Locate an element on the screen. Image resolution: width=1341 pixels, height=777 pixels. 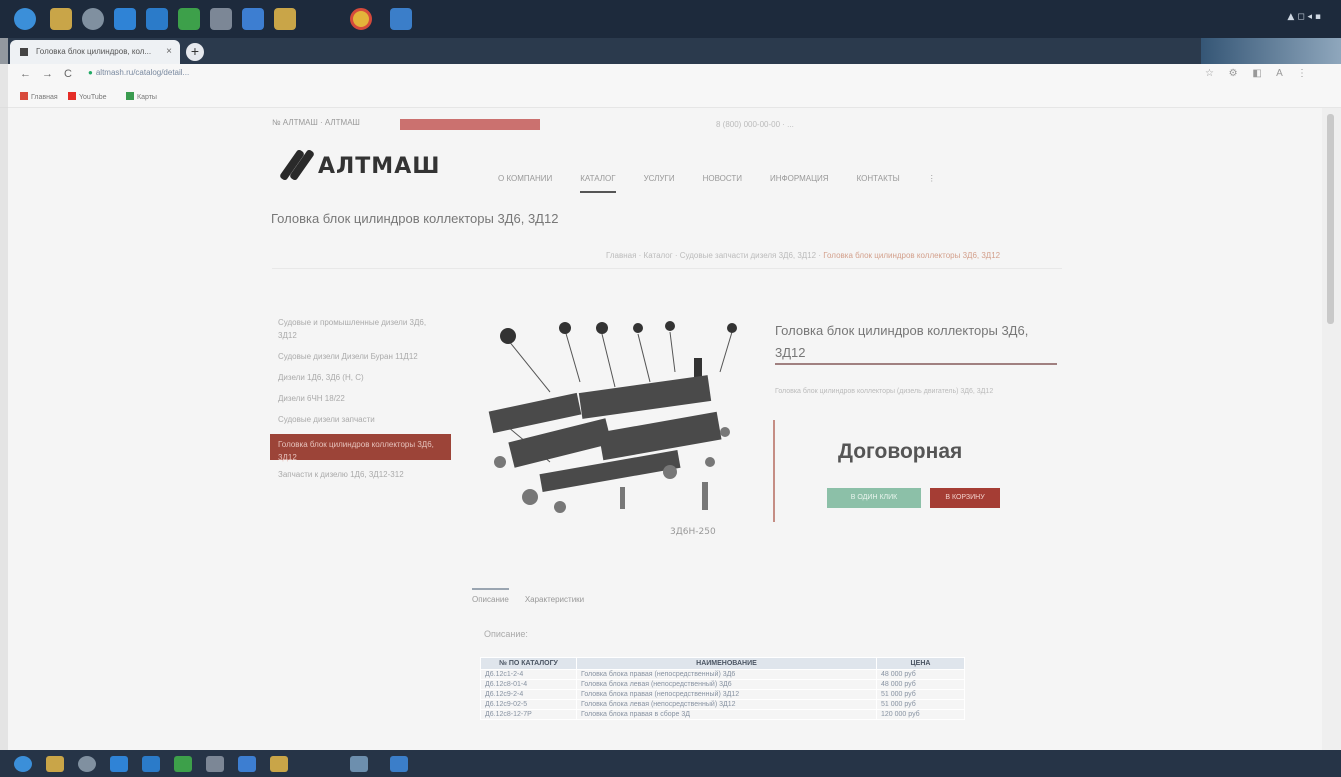
tab-description: Описание is located at coordinates (490, 596).